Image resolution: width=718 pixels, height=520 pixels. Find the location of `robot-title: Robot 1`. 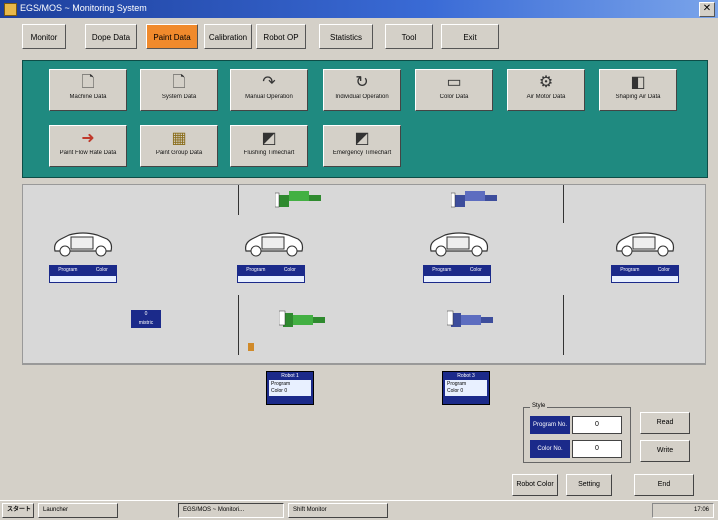

robot-title: Robot 1 is located at coordinates (290, 376).